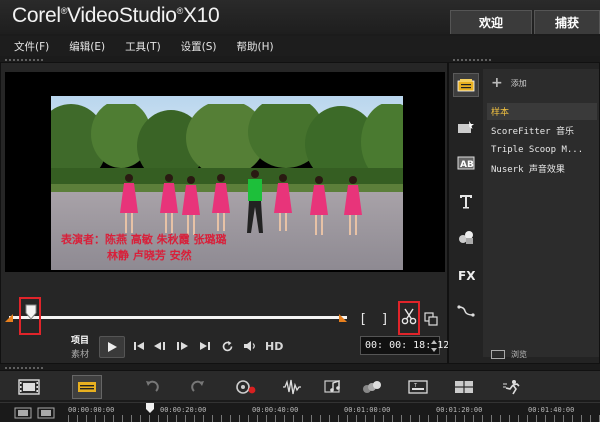  What do you see at coordinates (434, 346) in the screenshot?
I see `timecode-stepper-icon` at bounding box center [434, 346].